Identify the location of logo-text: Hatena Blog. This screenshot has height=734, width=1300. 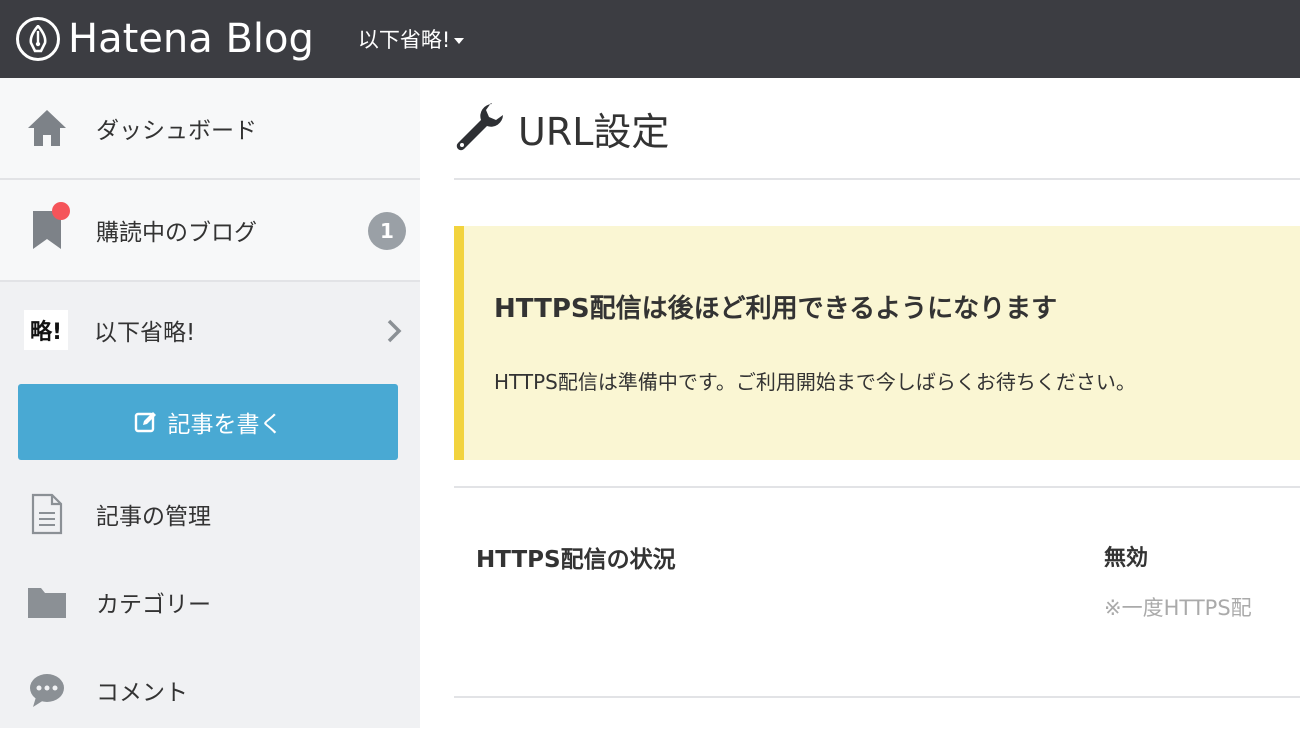
(191, 39).